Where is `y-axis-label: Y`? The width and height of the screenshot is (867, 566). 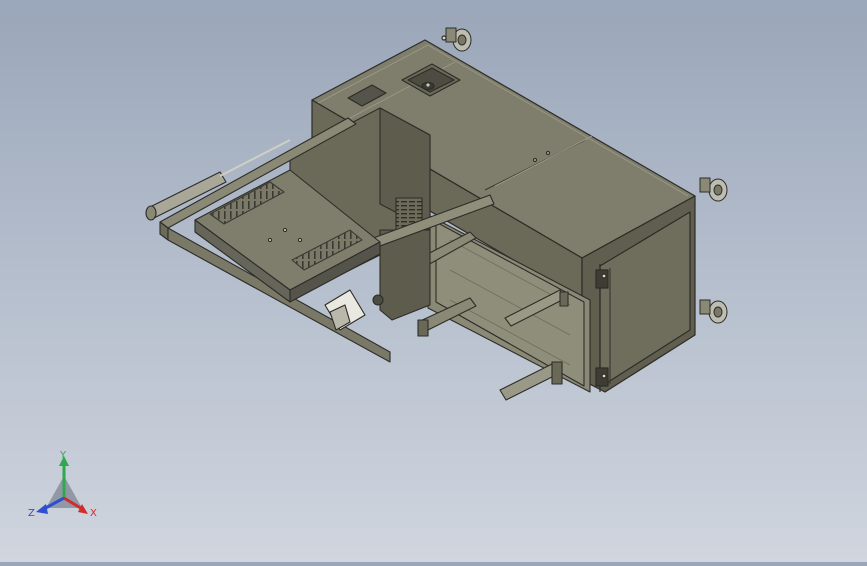 y-axis-label: Y is located at coordinates (63, 455).